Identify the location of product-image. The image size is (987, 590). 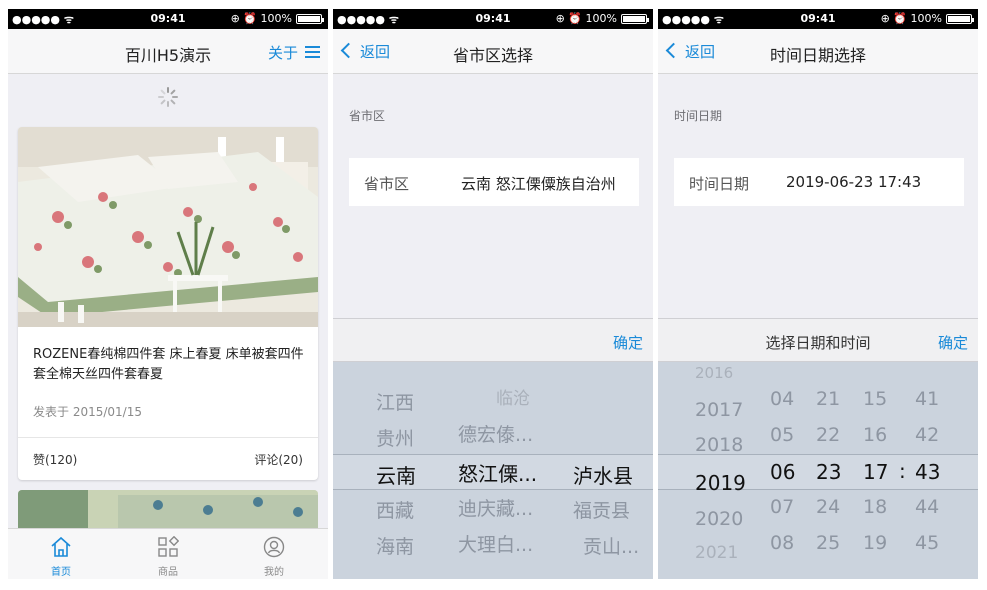
(168, 227).